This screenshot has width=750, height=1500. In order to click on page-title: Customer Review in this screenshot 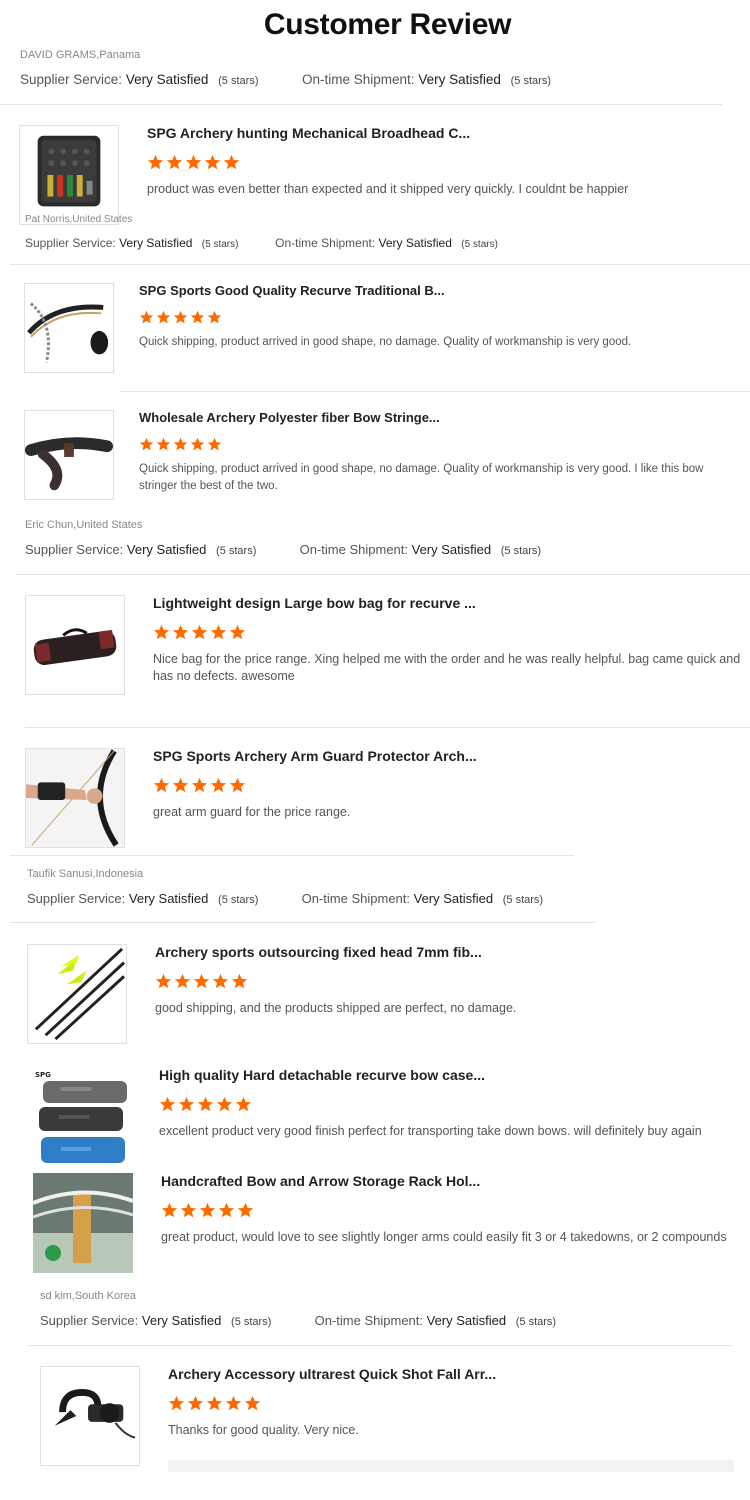, I will do `click(387, 24)`.